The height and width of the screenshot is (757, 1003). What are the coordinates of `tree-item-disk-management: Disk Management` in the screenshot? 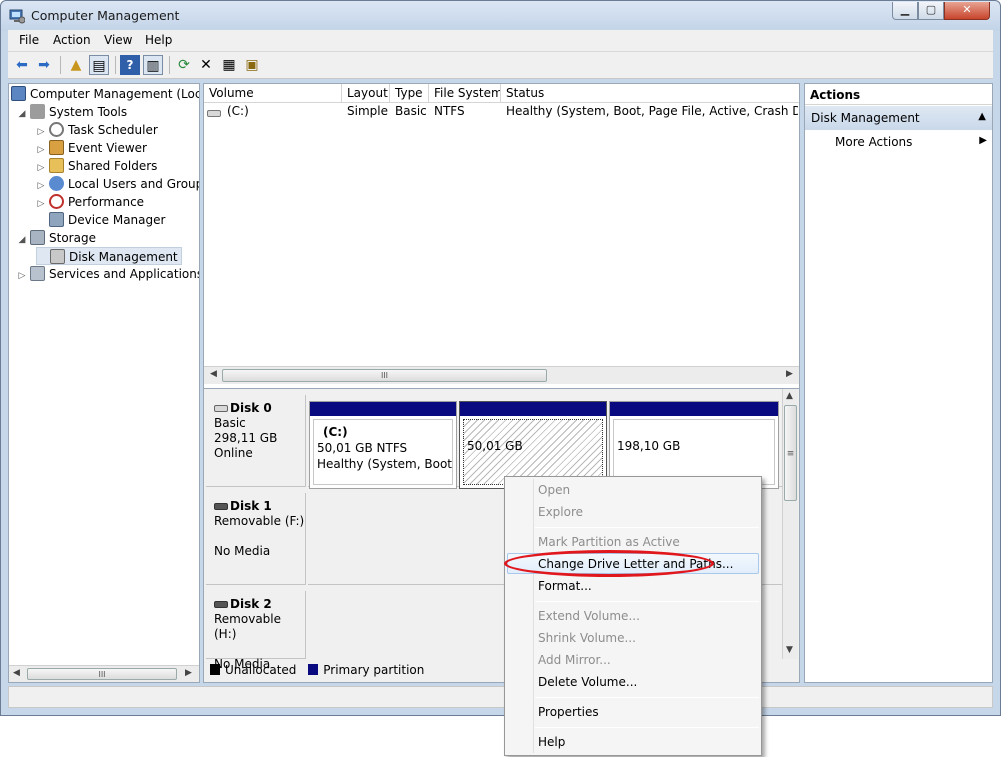 It's located at (109, 256).